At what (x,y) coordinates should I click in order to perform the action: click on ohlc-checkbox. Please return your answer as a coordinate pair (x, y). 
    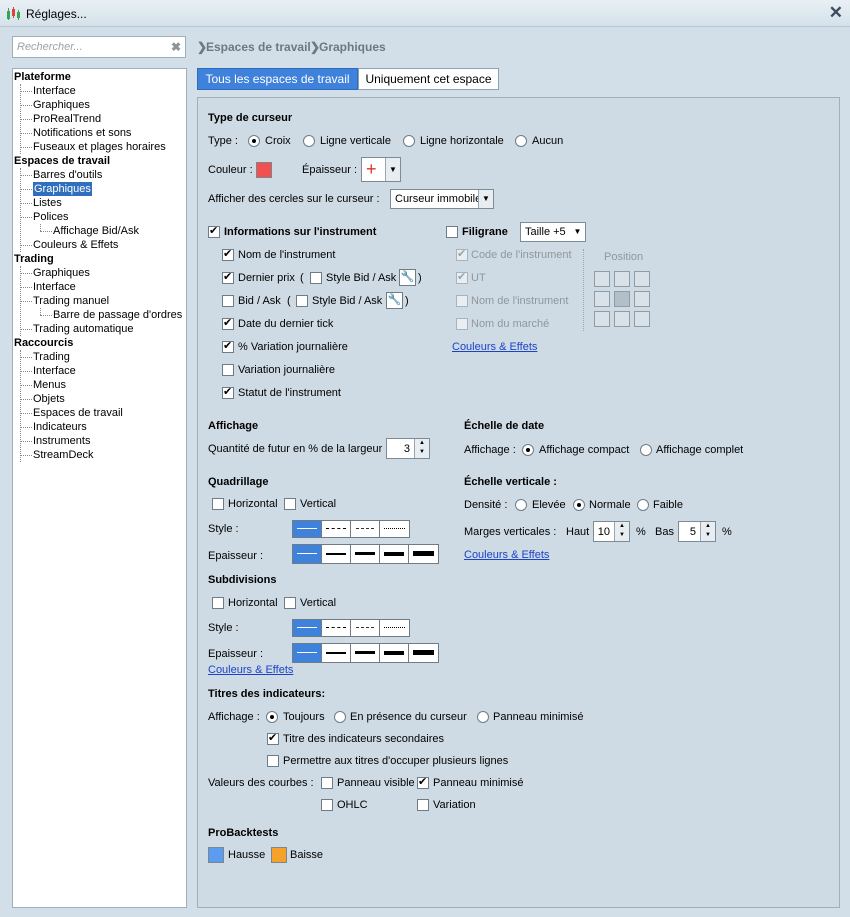
    Looking at the image, I should click on (327, 805).